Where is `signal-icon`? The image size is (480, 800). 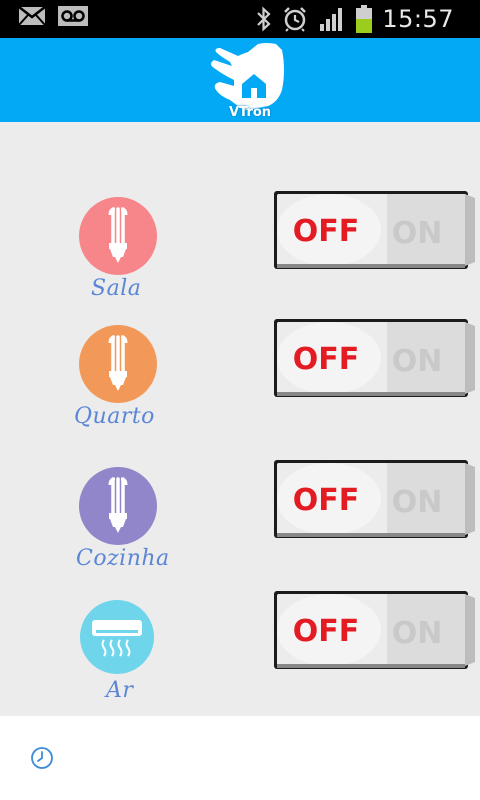
signal-icon is located at coordinates (331, 19).